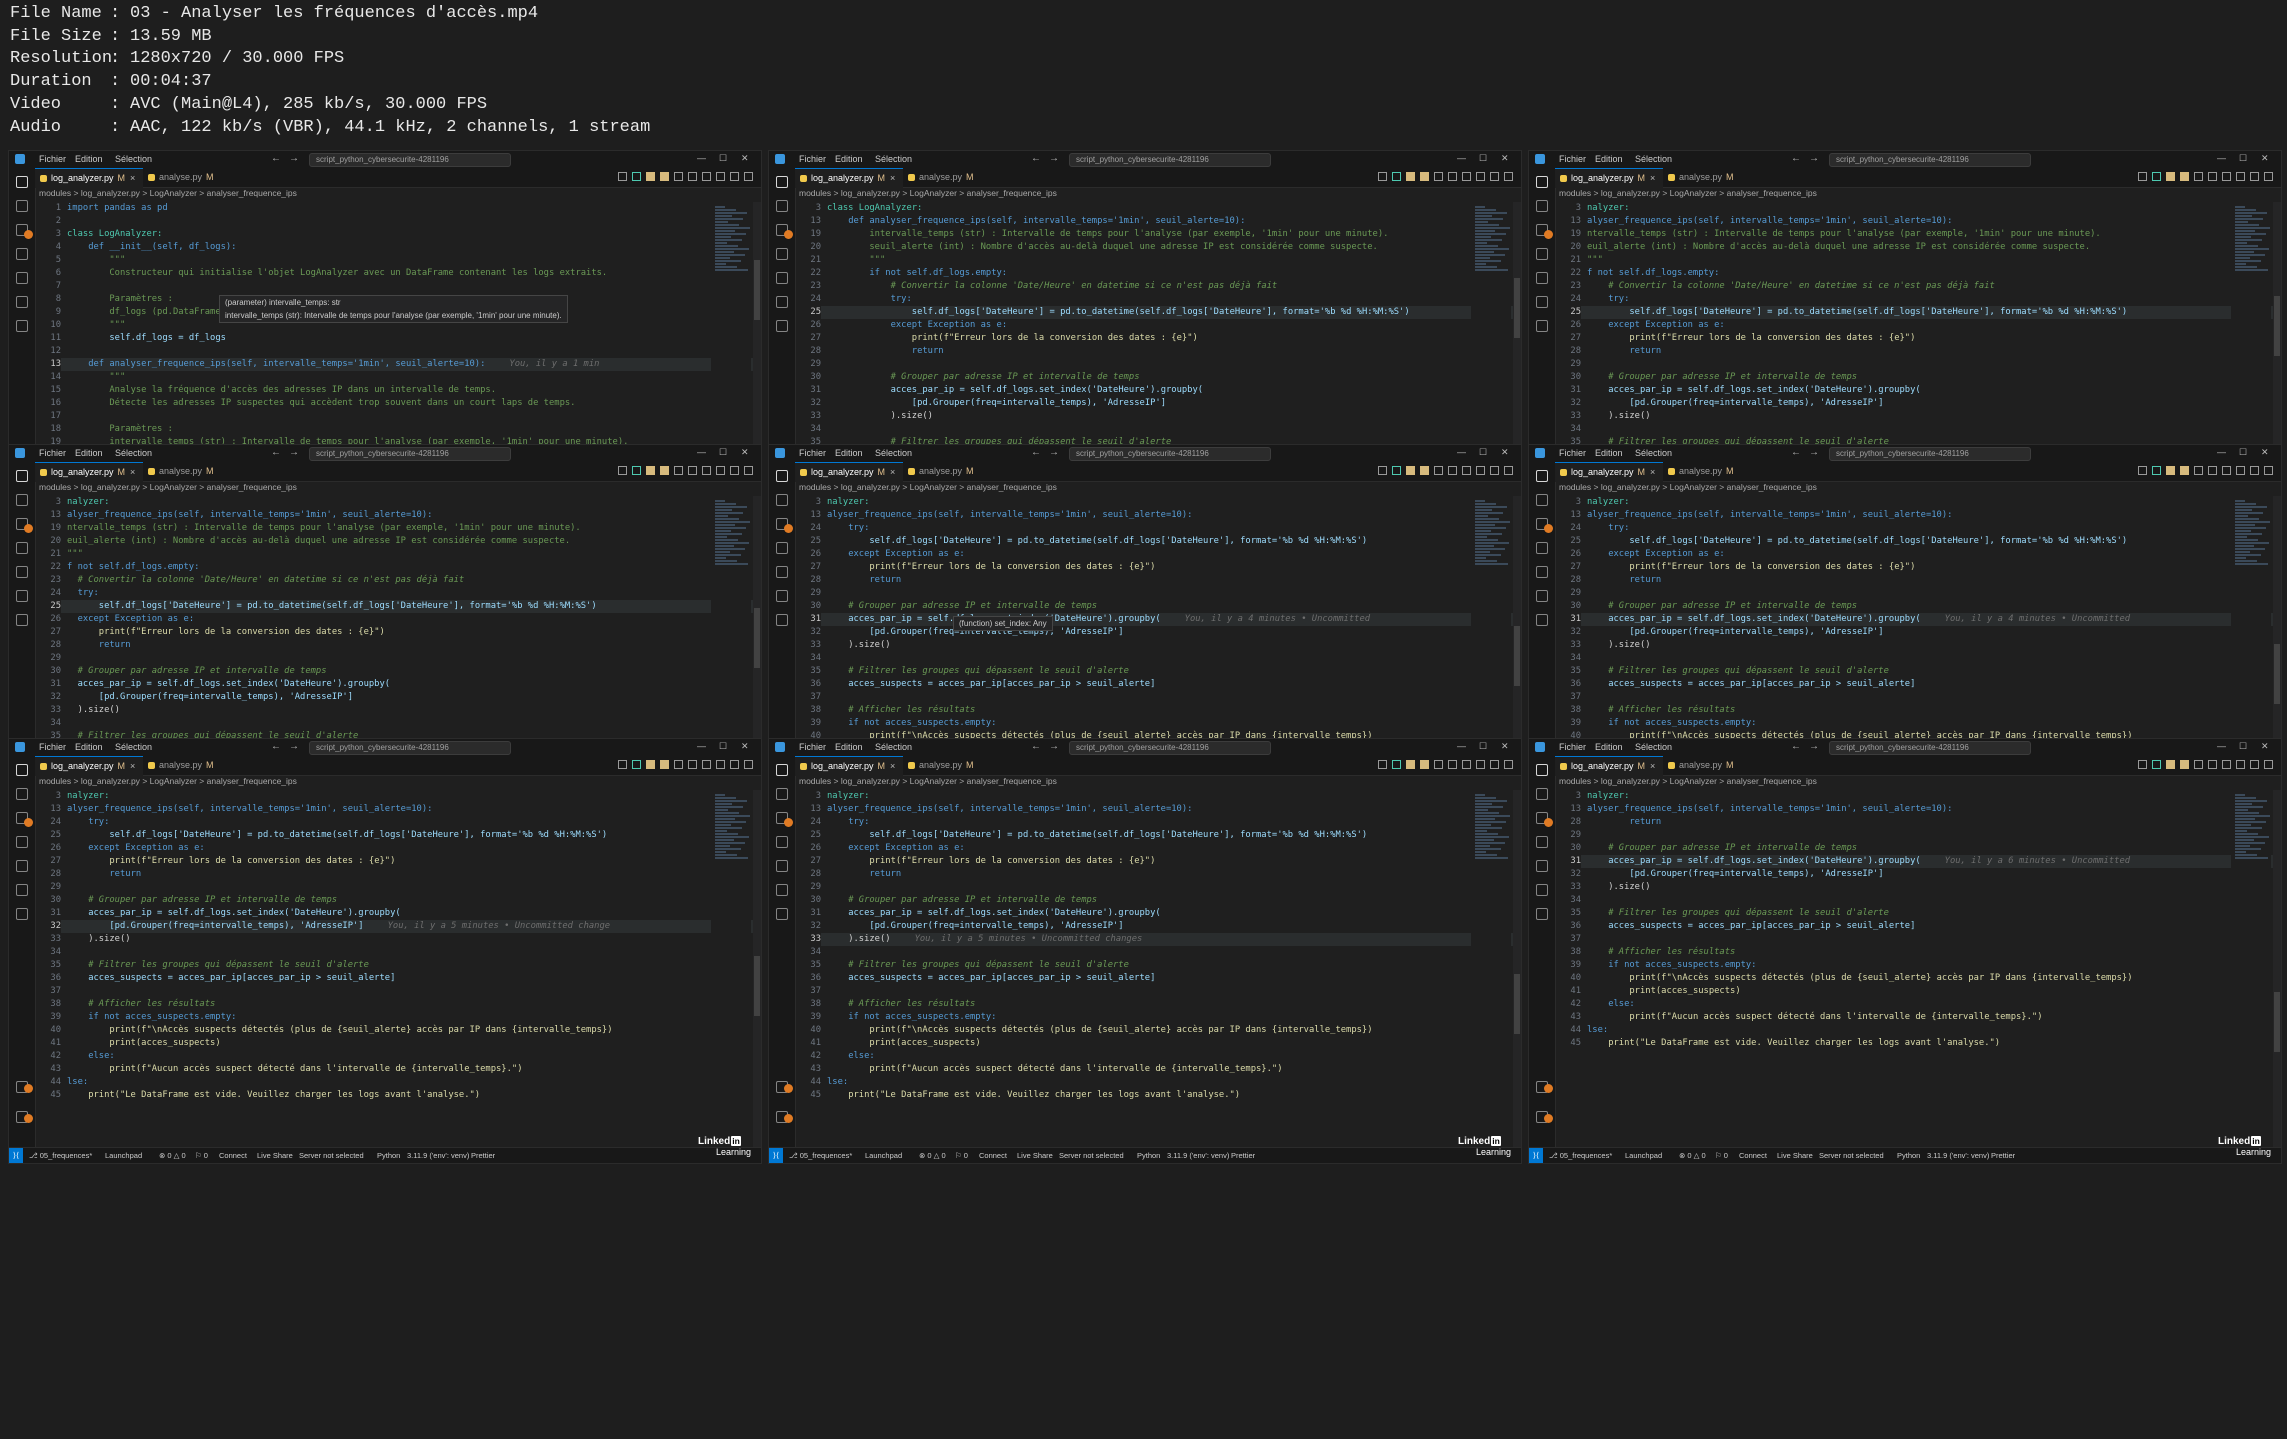 This screenshot has height=1439, width=2287. What do you see at coordinates (2184, 764) in the screenshot?
I see `diff-icon` at bounding box center [2184, 764].